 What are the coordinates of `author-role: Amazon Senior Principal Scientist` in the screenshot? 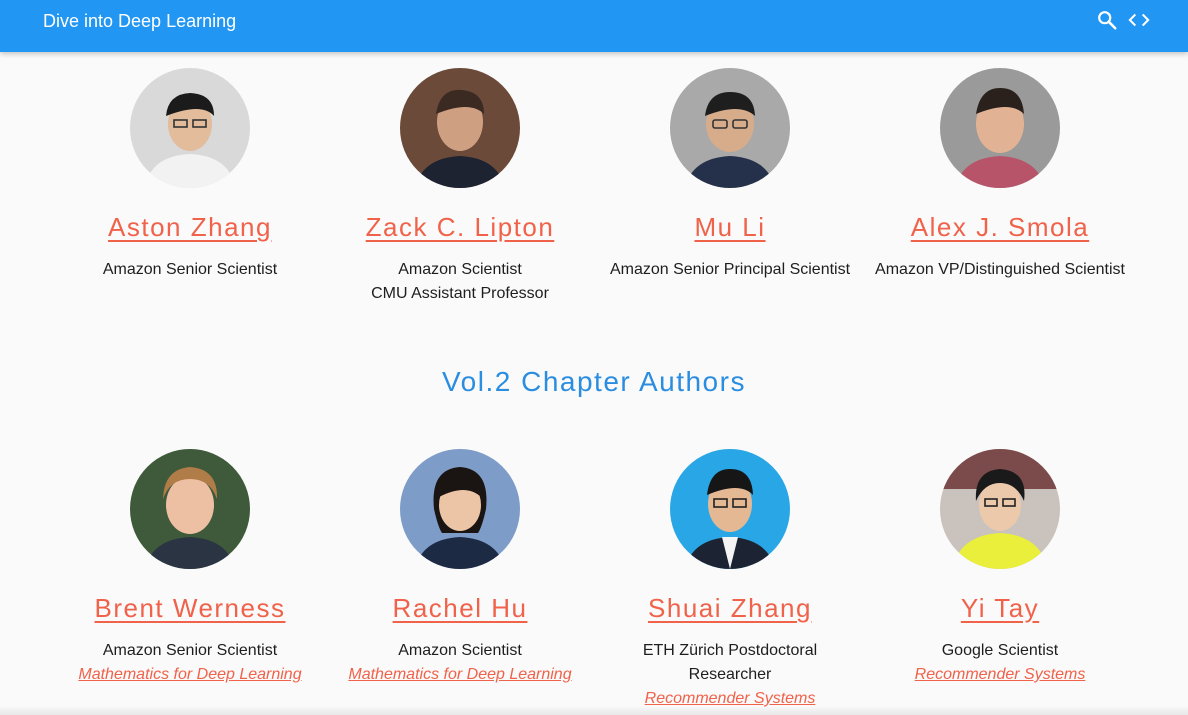 It's located at (730, 269).